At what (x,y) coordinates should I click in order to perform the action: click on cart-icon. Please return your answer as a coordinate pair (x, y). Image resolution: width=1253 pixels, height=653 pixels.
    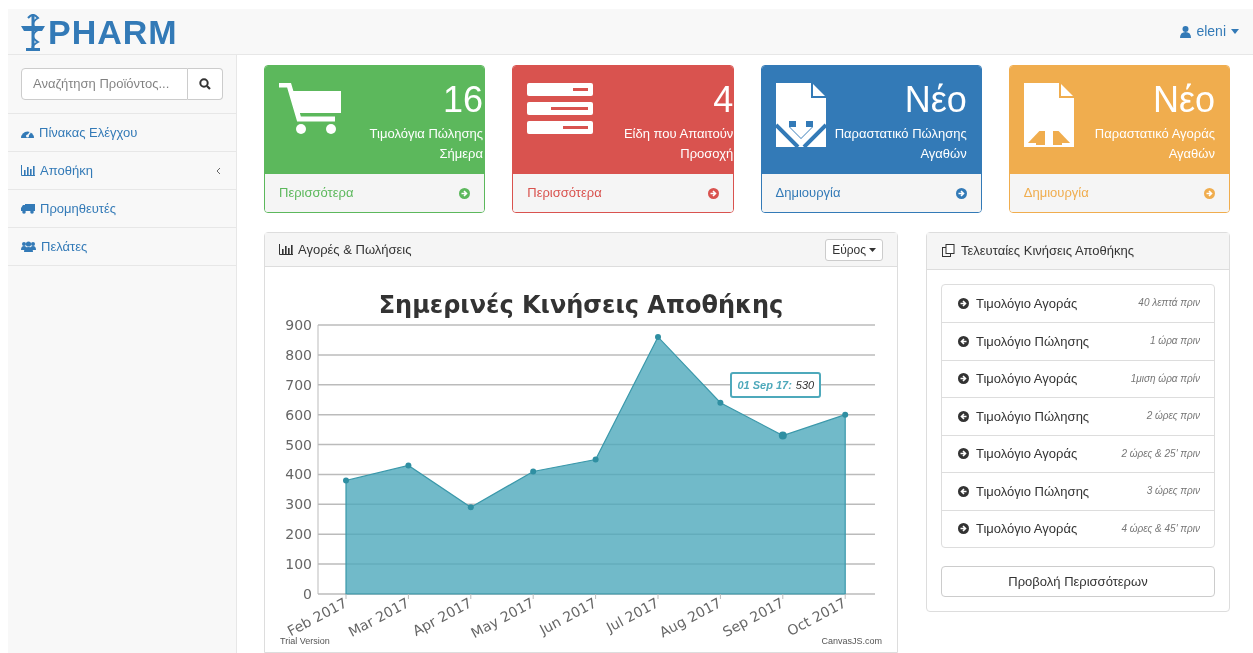
    Looking at the image, I should click on (311, 109).